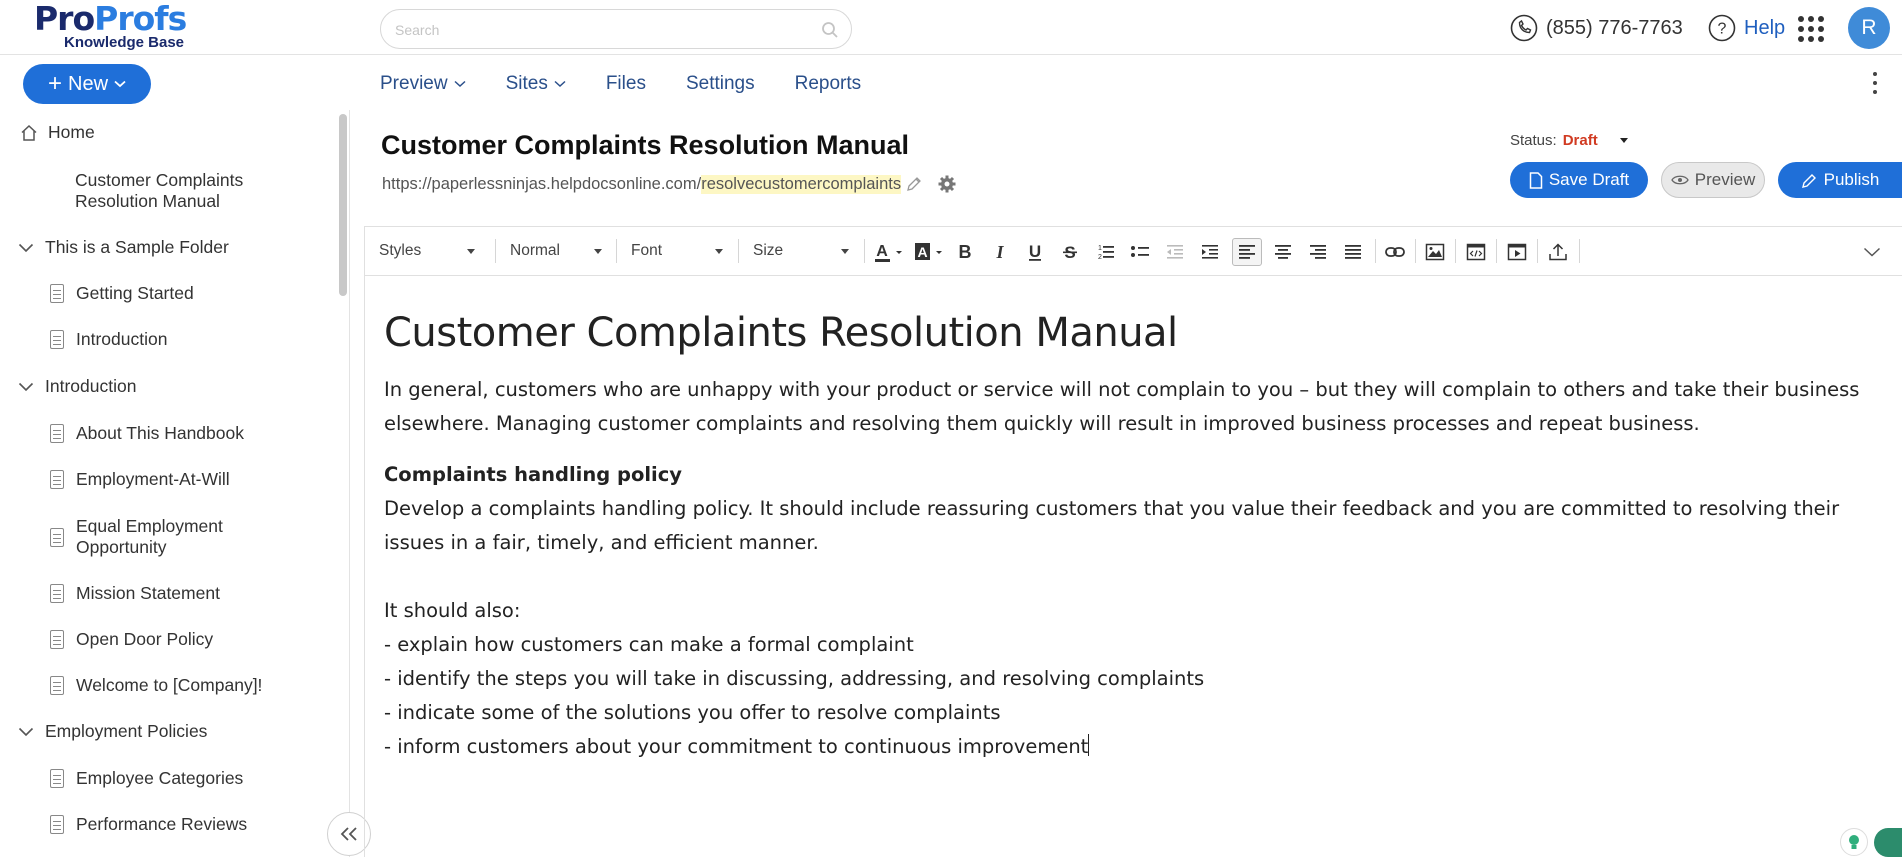  Describe the element at coordinates (76, 386) in the screenshot. I see `sidebar-folder-introduction: Introduction` at that location.